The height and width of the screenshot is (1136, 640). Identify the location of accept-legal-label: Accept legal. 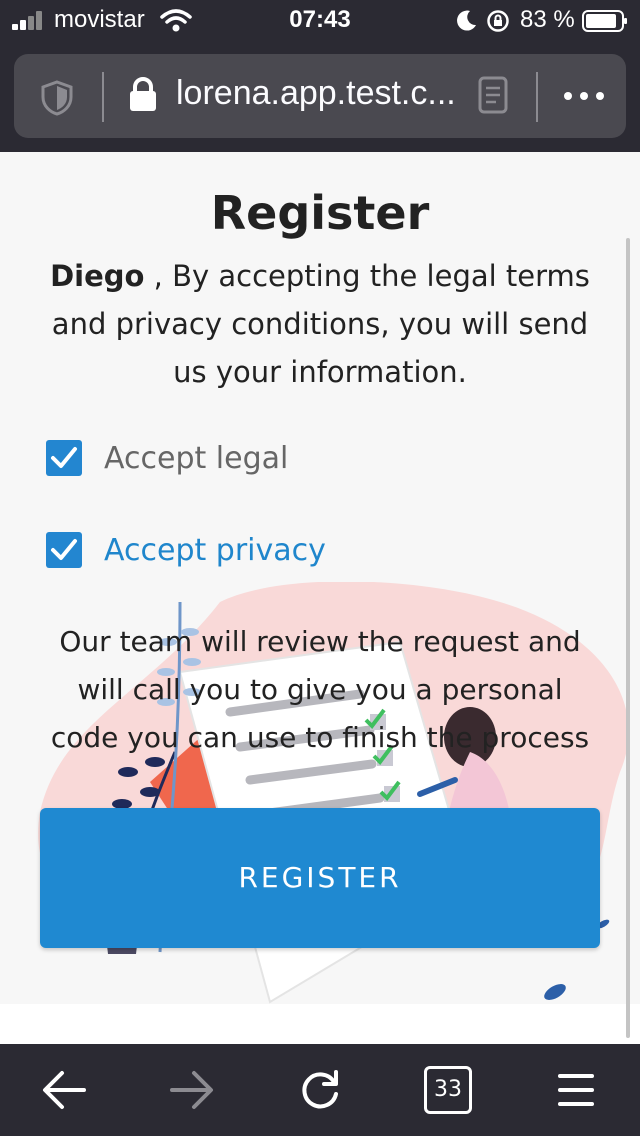
(196, 458).